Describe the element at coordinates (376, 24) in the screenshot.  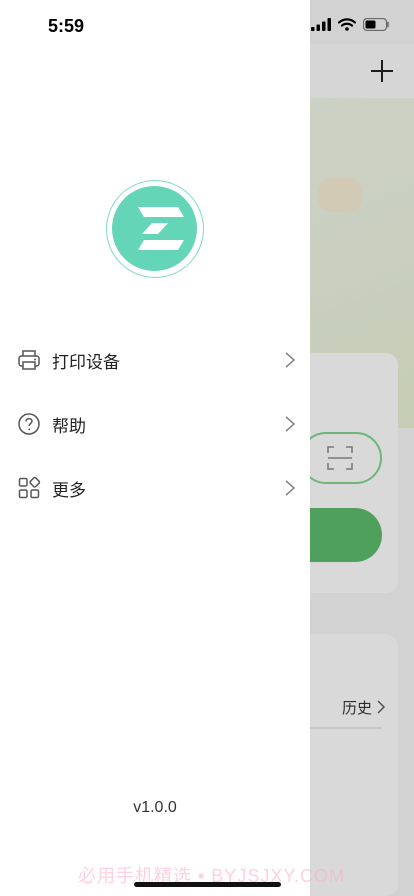
I see `battery-icon` at that location.